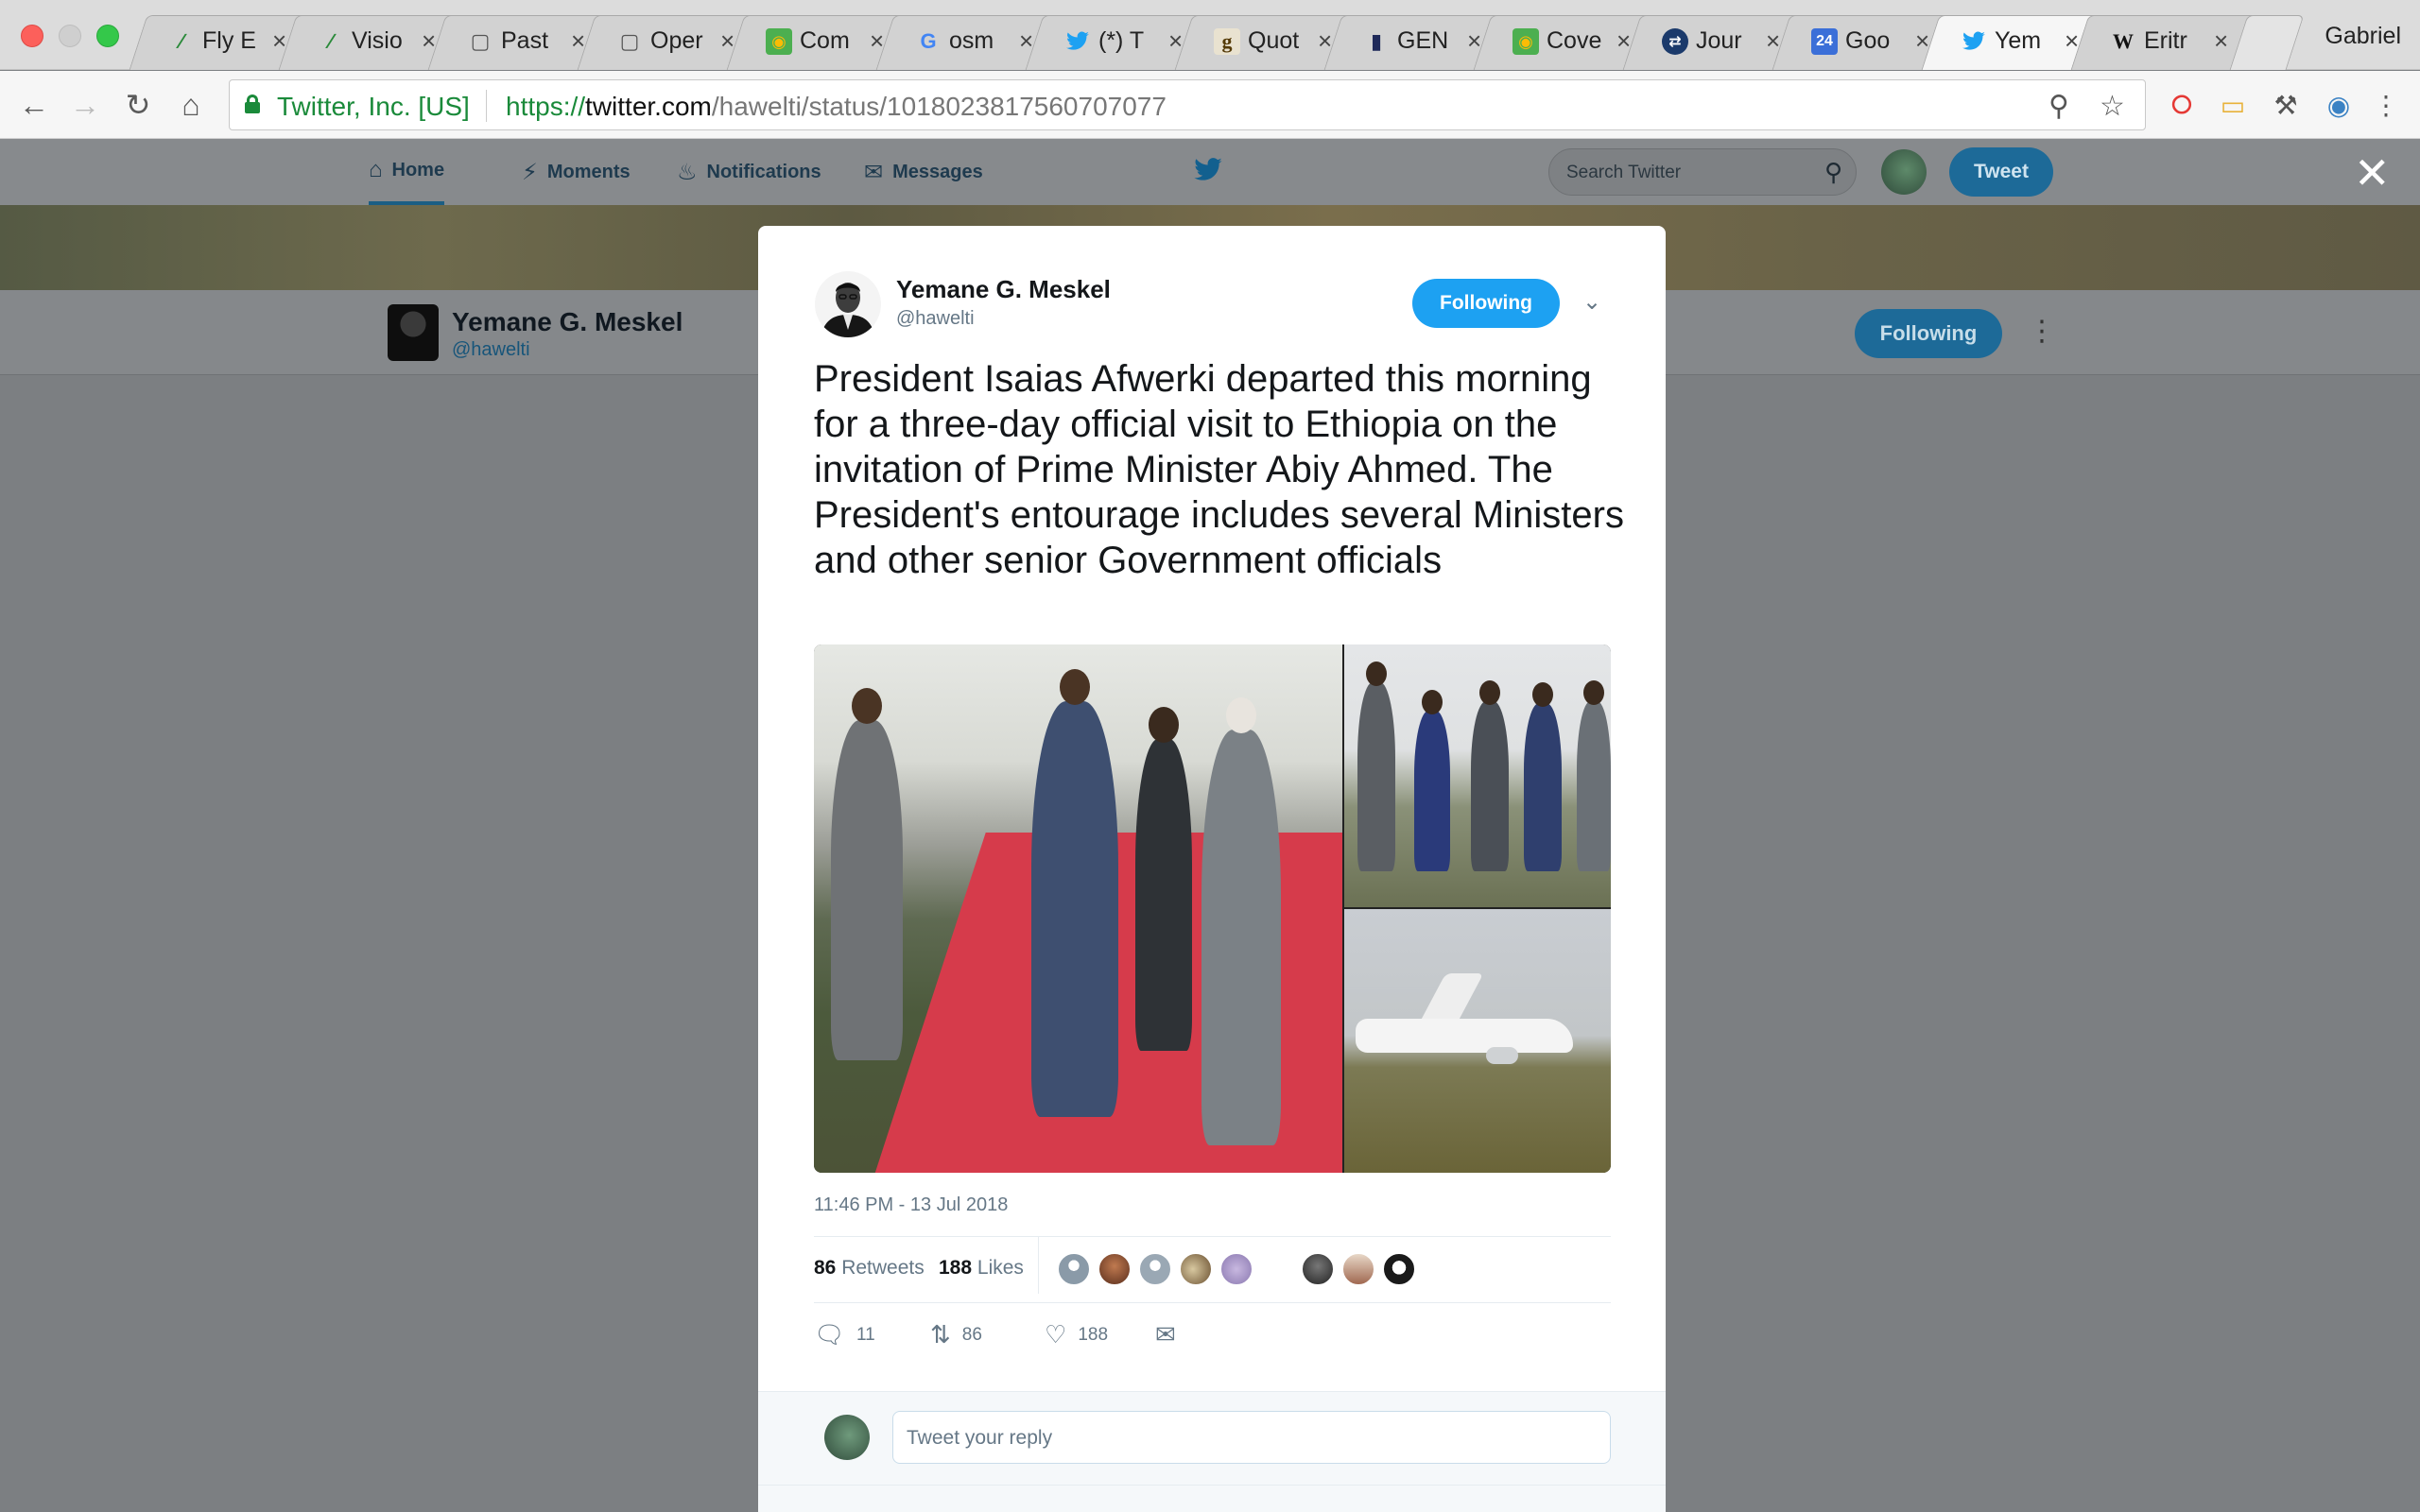  I want to click on author-name: Yemane G. Meskel, so click(1004, 289).